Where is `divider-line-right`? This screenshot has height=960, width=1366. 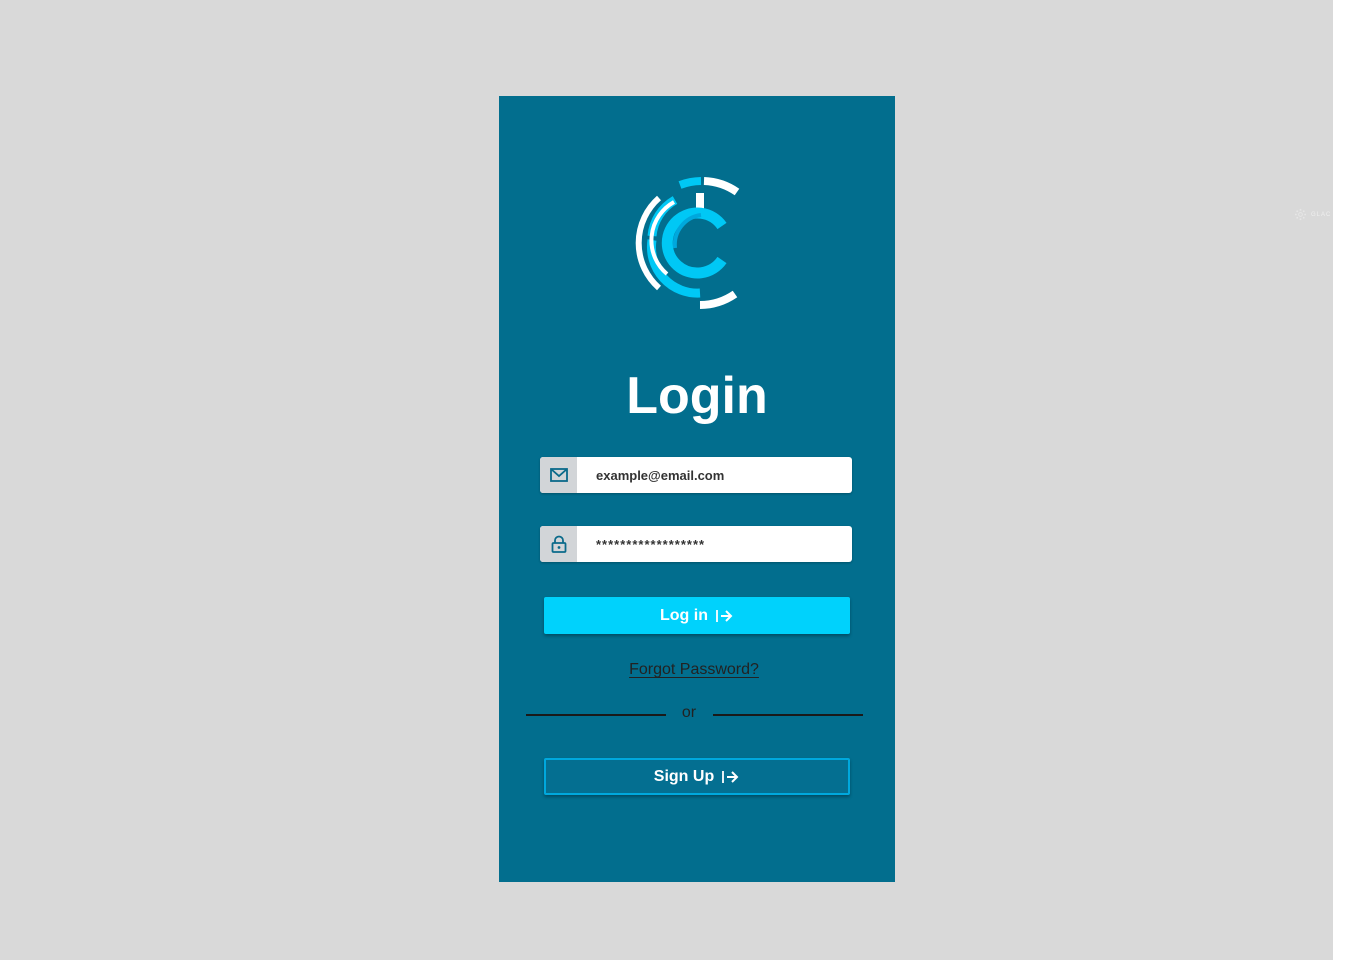 divider-line-right is located at coordinates (788, 715).